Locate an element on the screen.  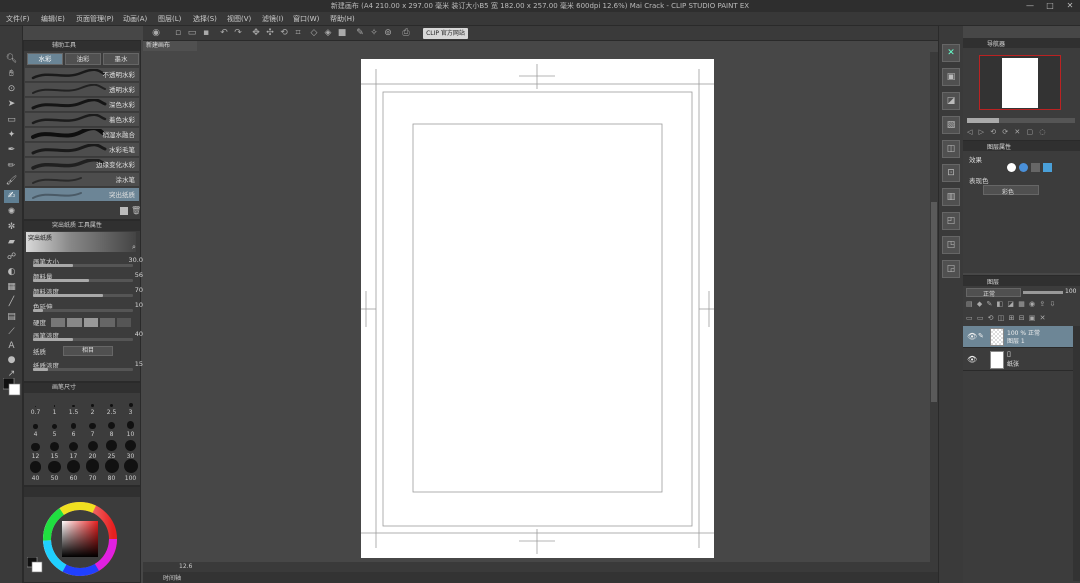
timeline-tab: 时间轴 is located at coordinates (172, 577).